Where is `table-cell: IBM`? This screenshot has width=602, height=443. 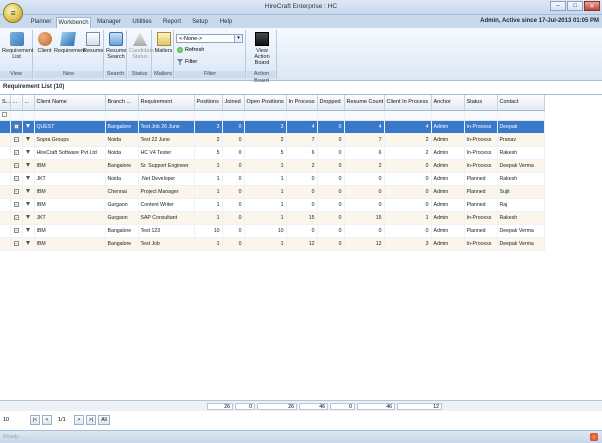 table-cell: IBM is located at coordinates (70, 231).